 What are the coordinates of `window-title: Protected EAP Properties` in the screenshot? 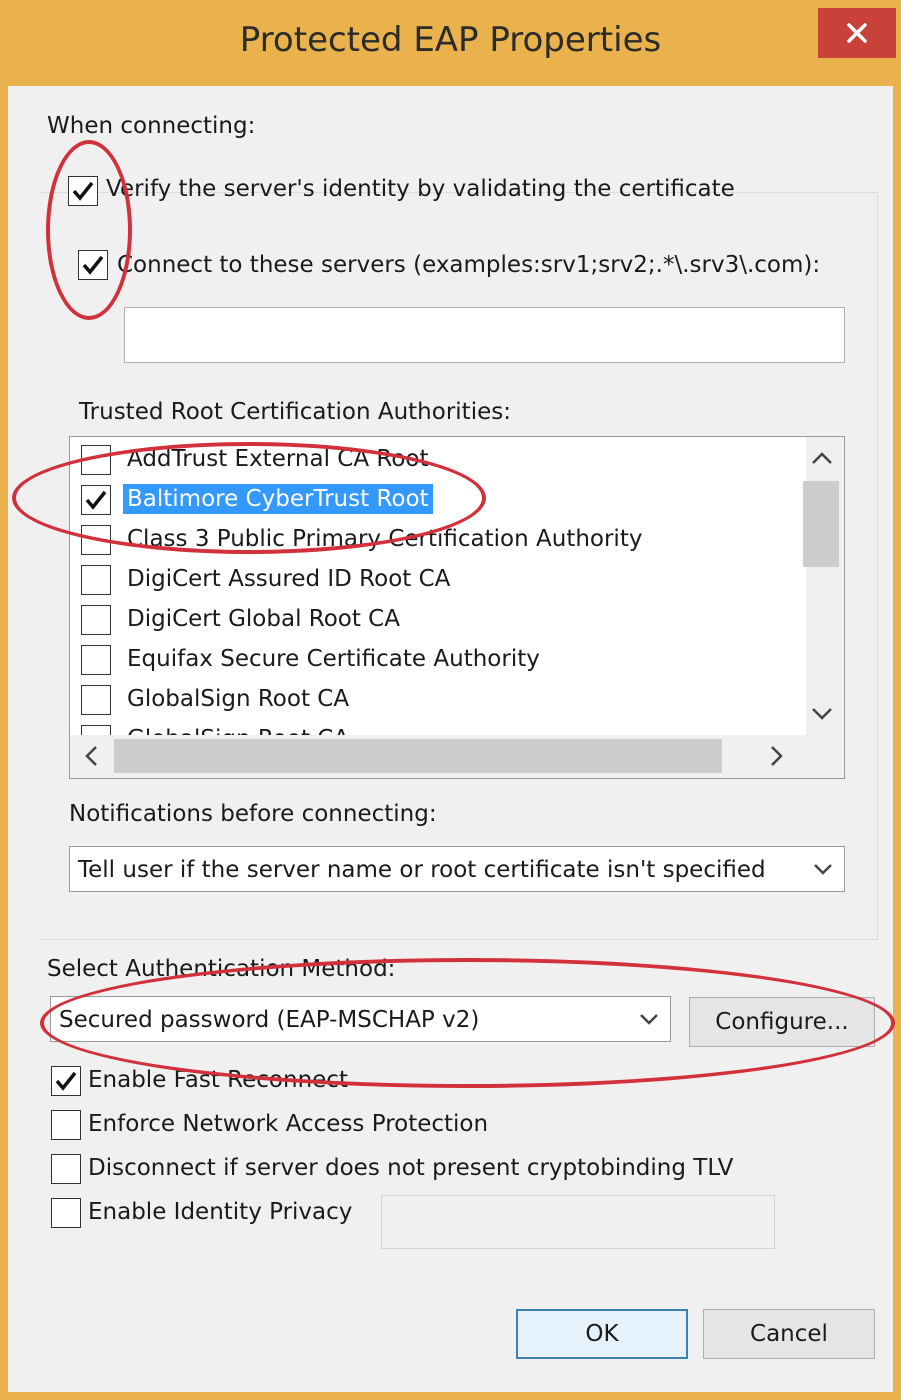 It's located at (450, 40).